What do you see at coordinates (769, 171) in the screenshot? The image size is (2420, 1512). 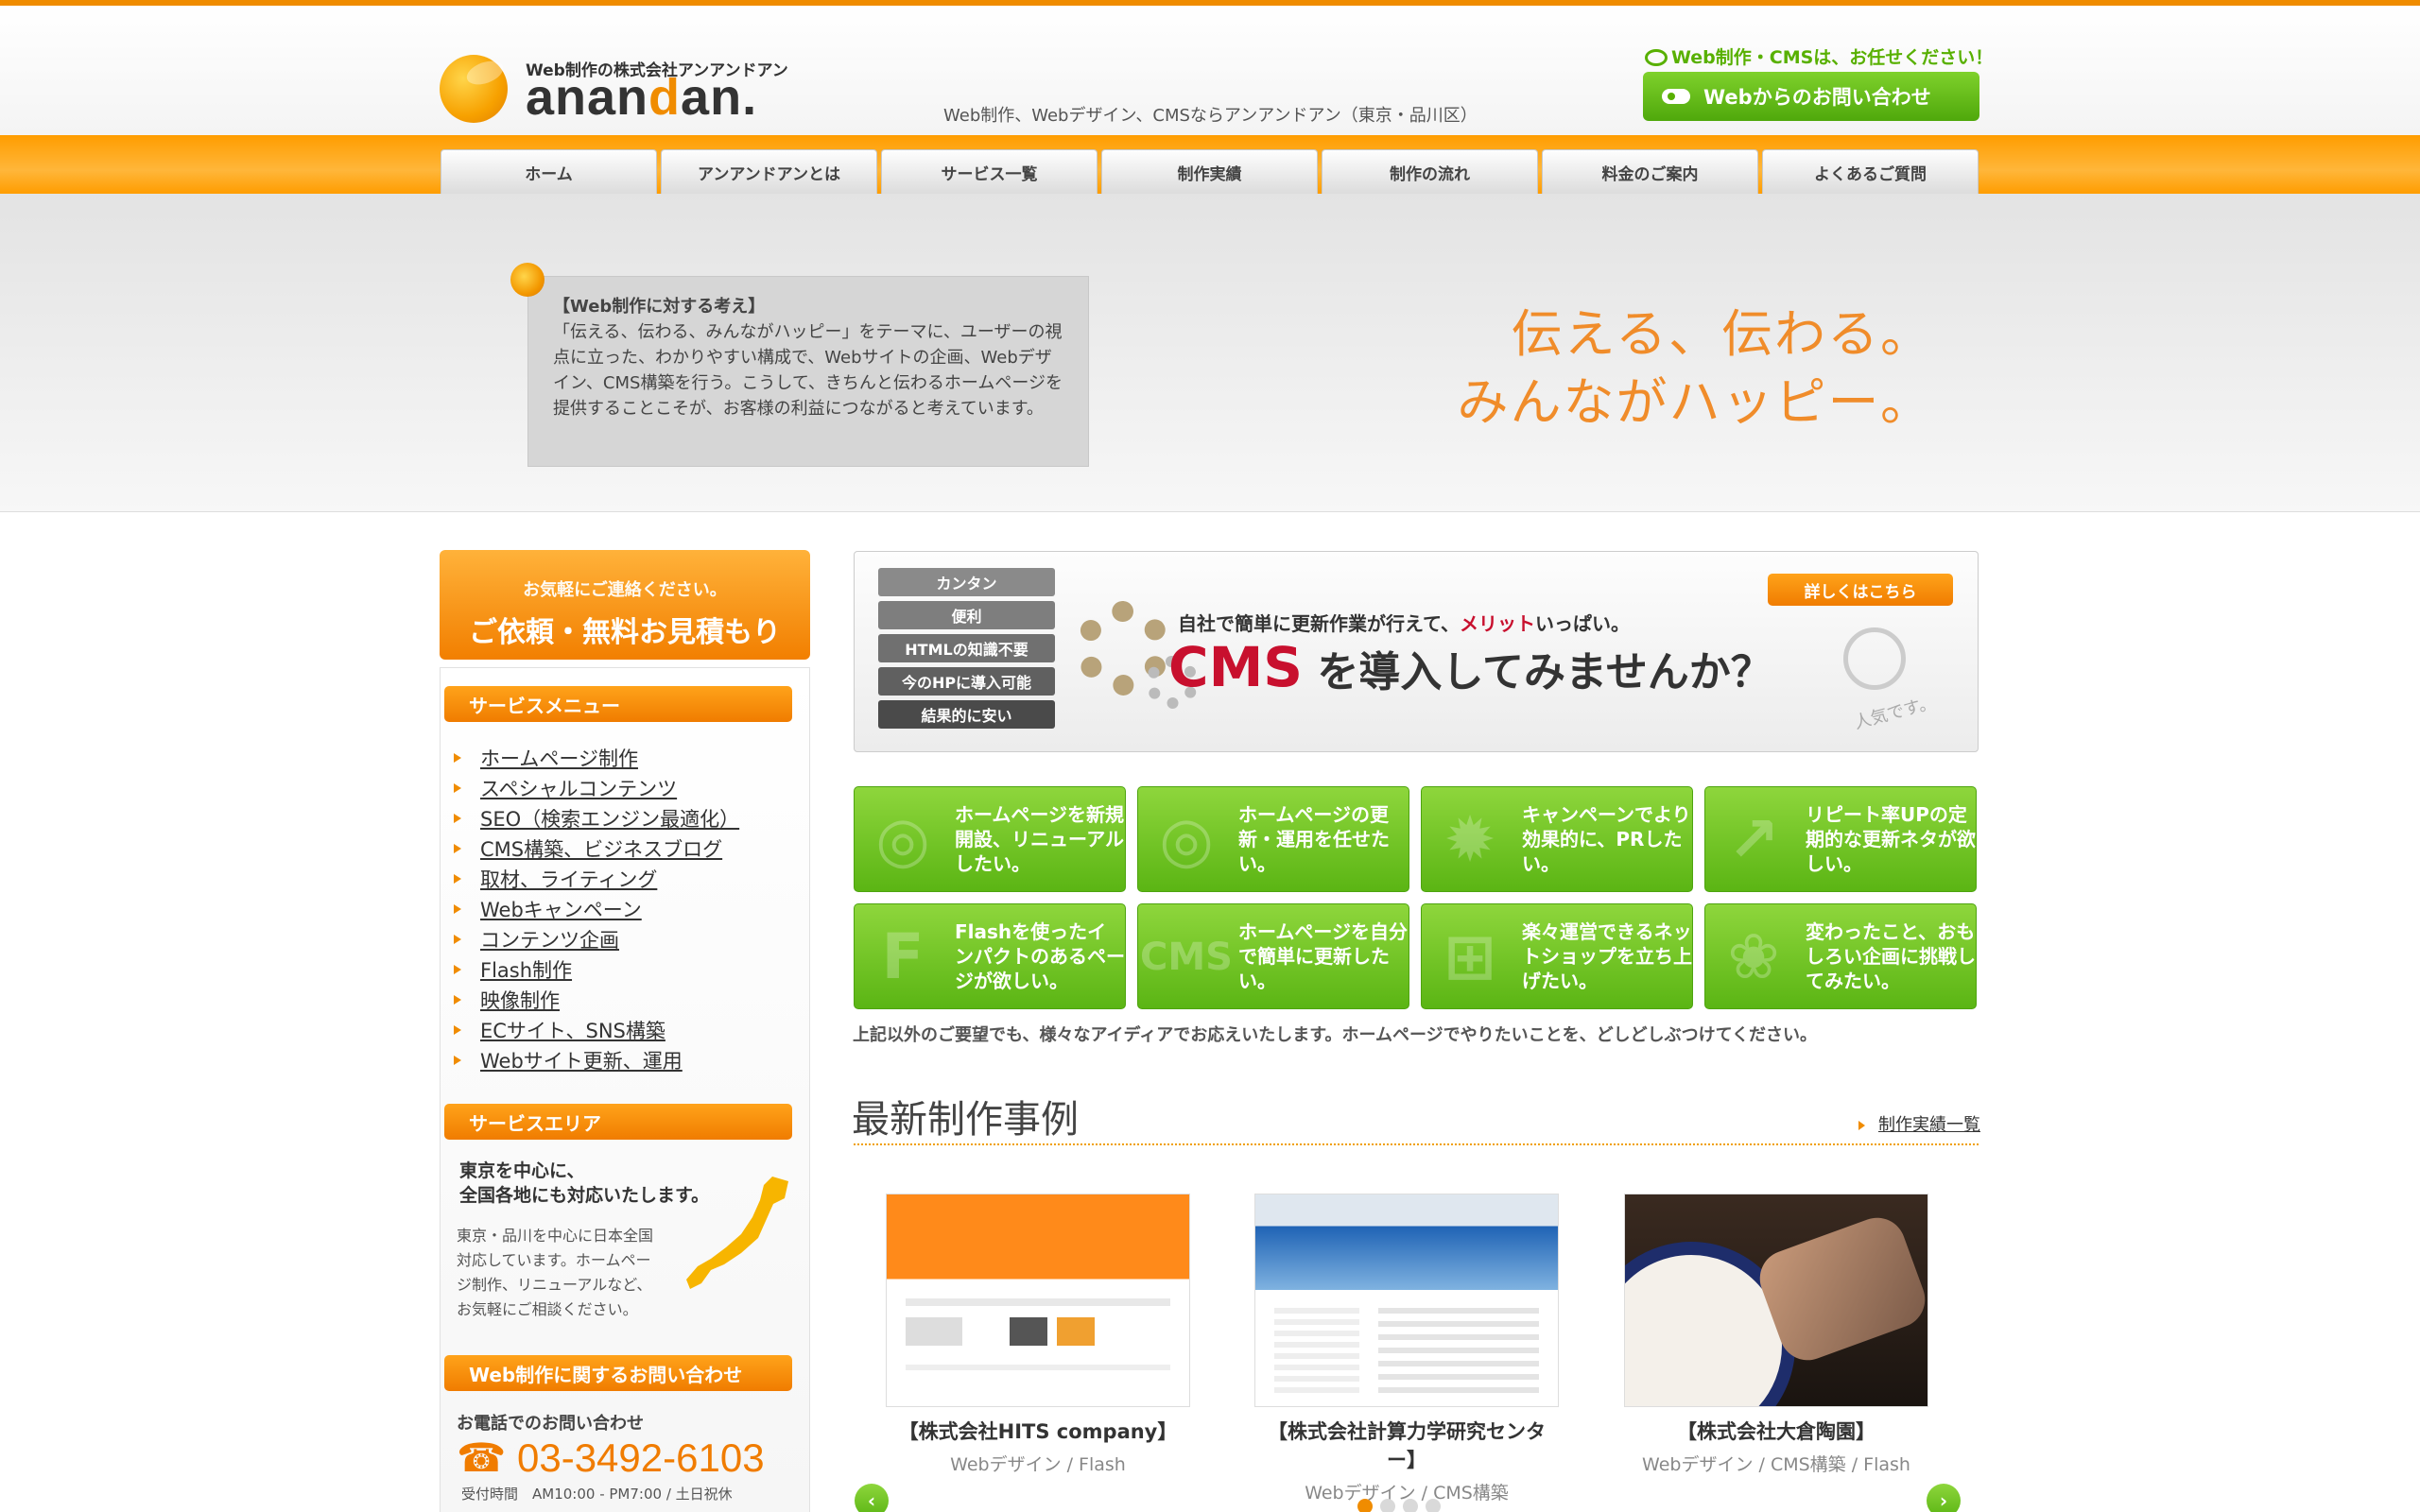 I see `nav-about: アンアンドアンとは` at bounding box center [769, 171].